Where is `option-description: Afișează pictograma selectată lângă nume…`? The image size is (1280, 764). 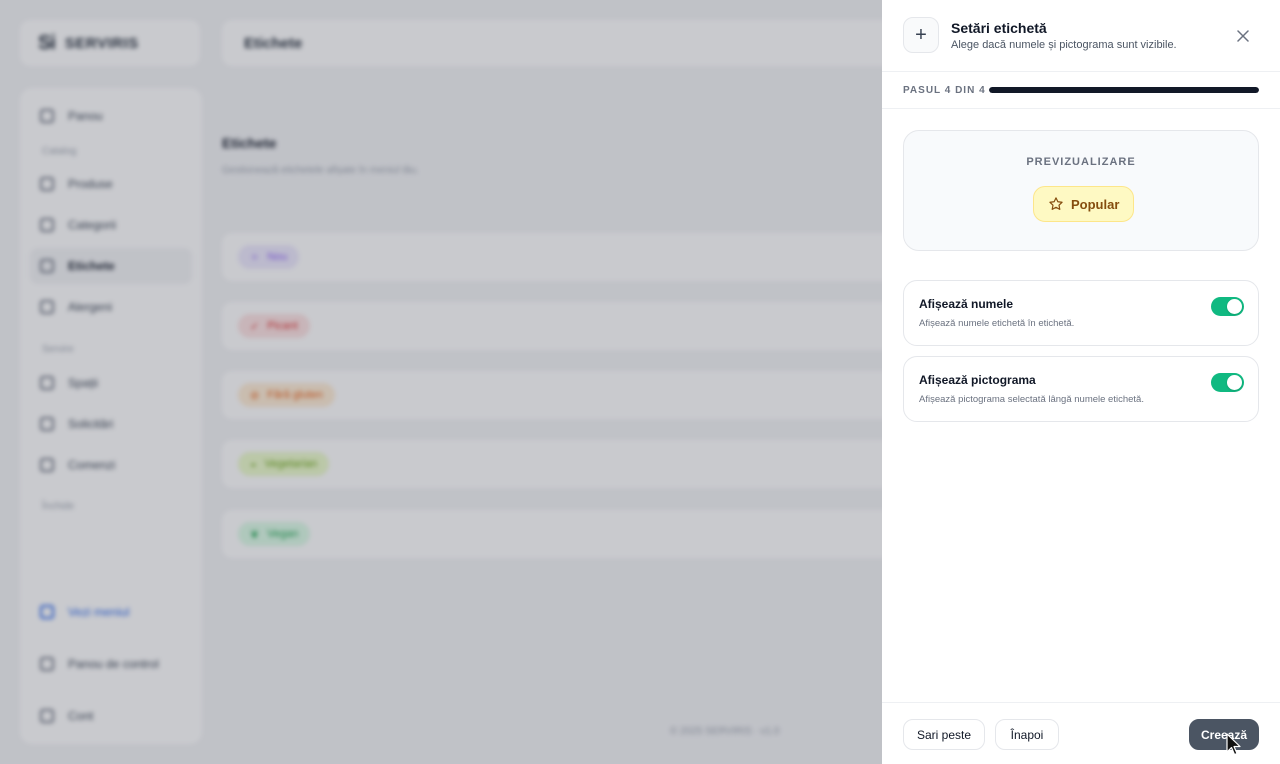
option-description: Afișează pictograma selectată lângă nume… is located at coordinates (1031, 399).